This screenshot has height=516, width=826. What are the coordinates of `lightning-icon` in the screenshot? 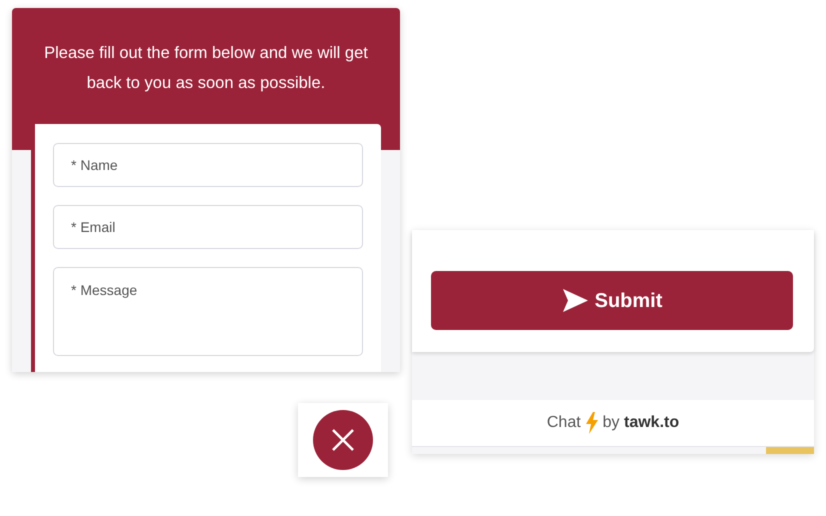 It's located at (591, 423).